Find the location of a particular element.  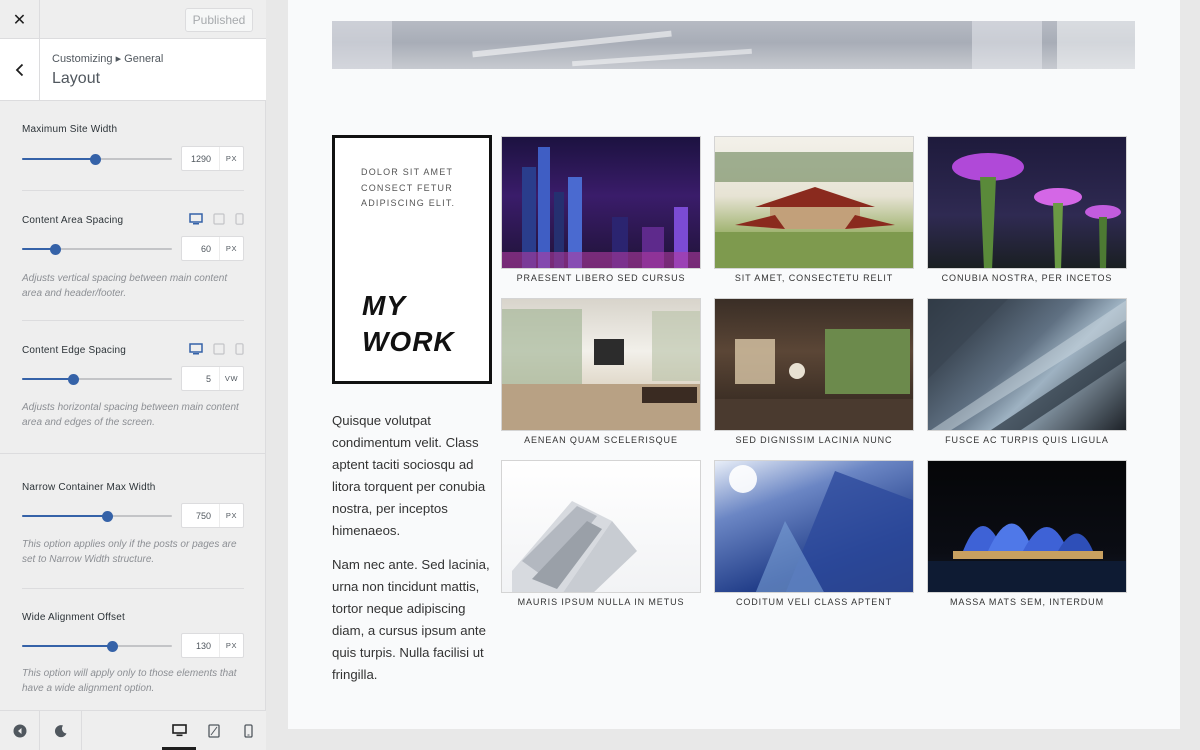

close-customizer-button: ✕ is located at coordinates (20, 19).